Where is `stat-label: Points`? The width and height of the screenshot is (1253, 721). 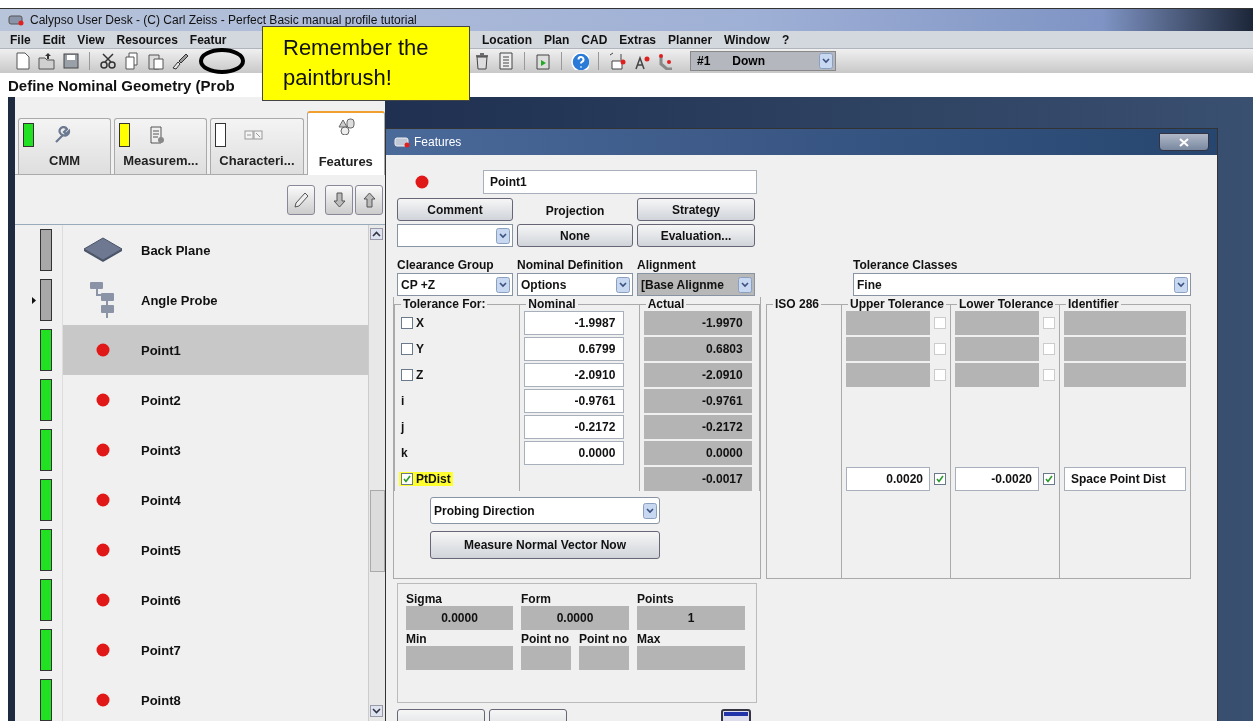
stat-label: Points is located at coordinates (655, 599).